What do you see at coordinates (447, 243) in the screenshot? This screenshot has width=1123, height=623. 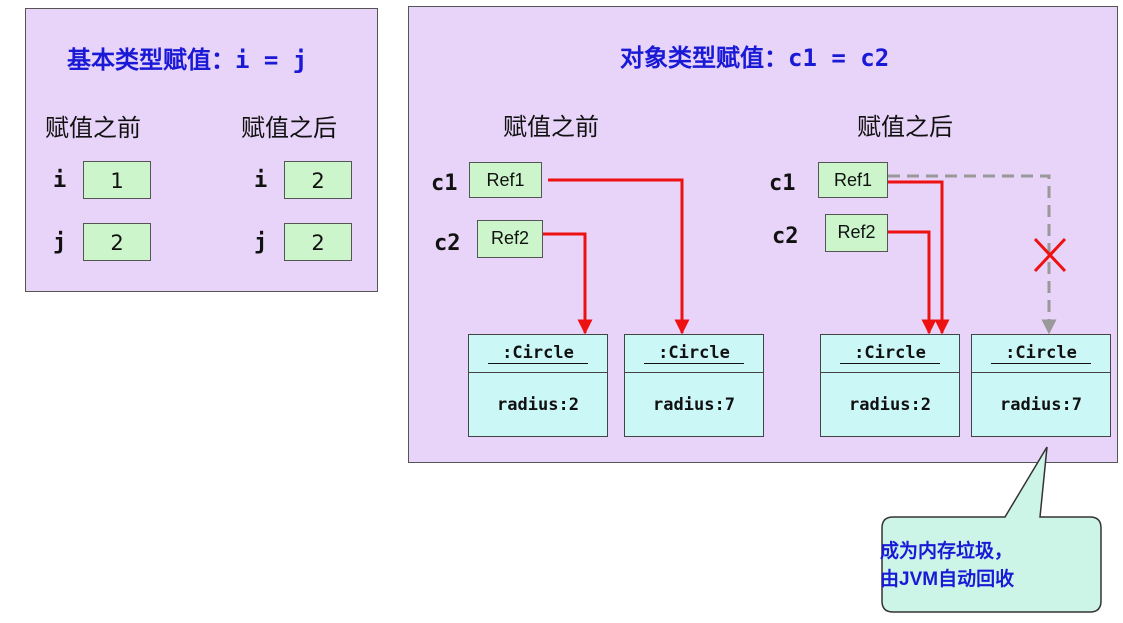 I see `var-c2-before-name: c2` at bounding box center [447, 243].